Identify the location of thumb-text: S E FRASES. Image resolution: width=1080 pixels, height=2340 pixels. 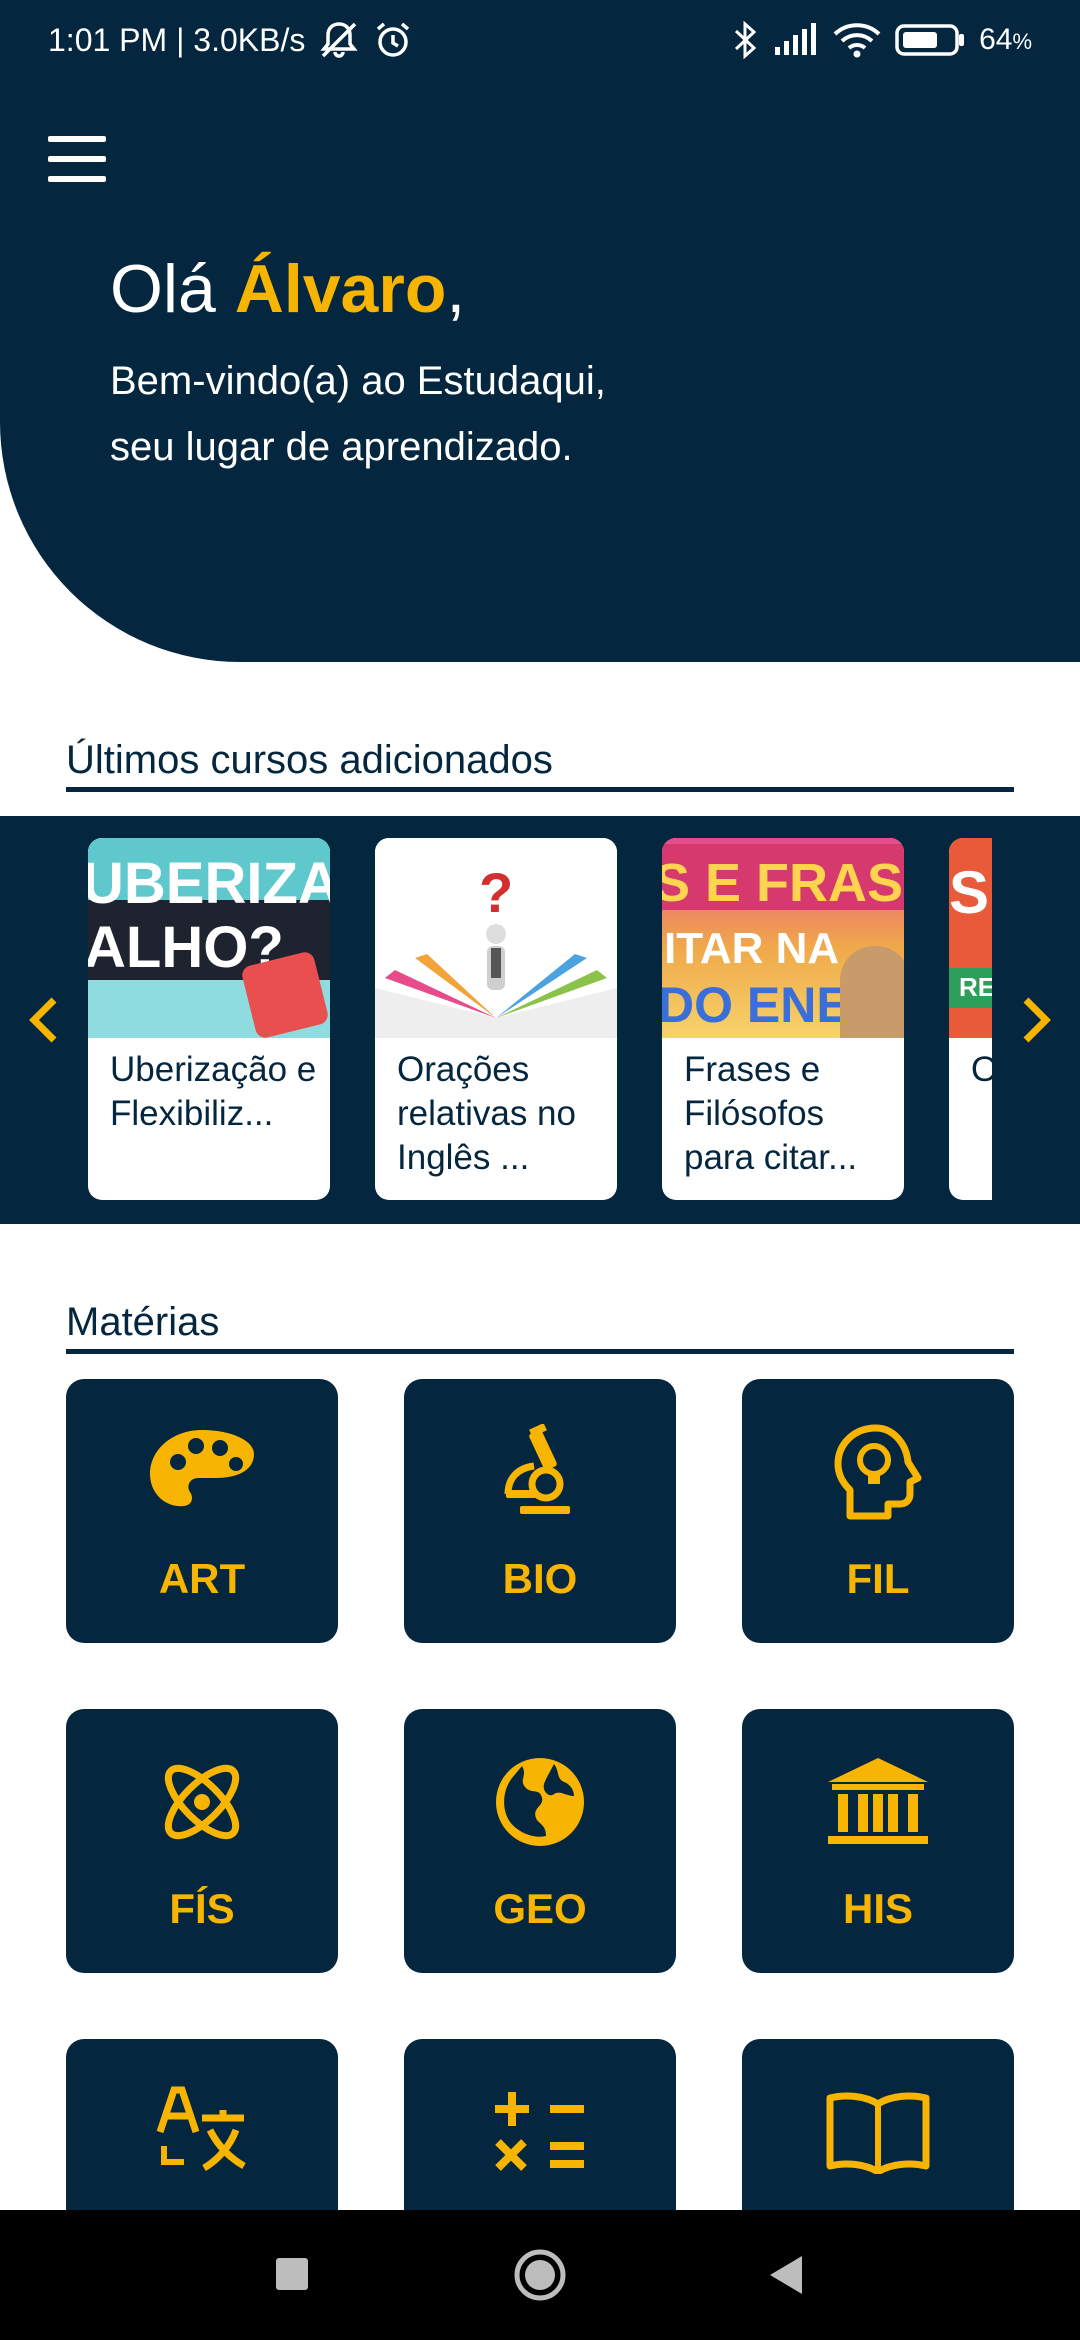
(783, 883).